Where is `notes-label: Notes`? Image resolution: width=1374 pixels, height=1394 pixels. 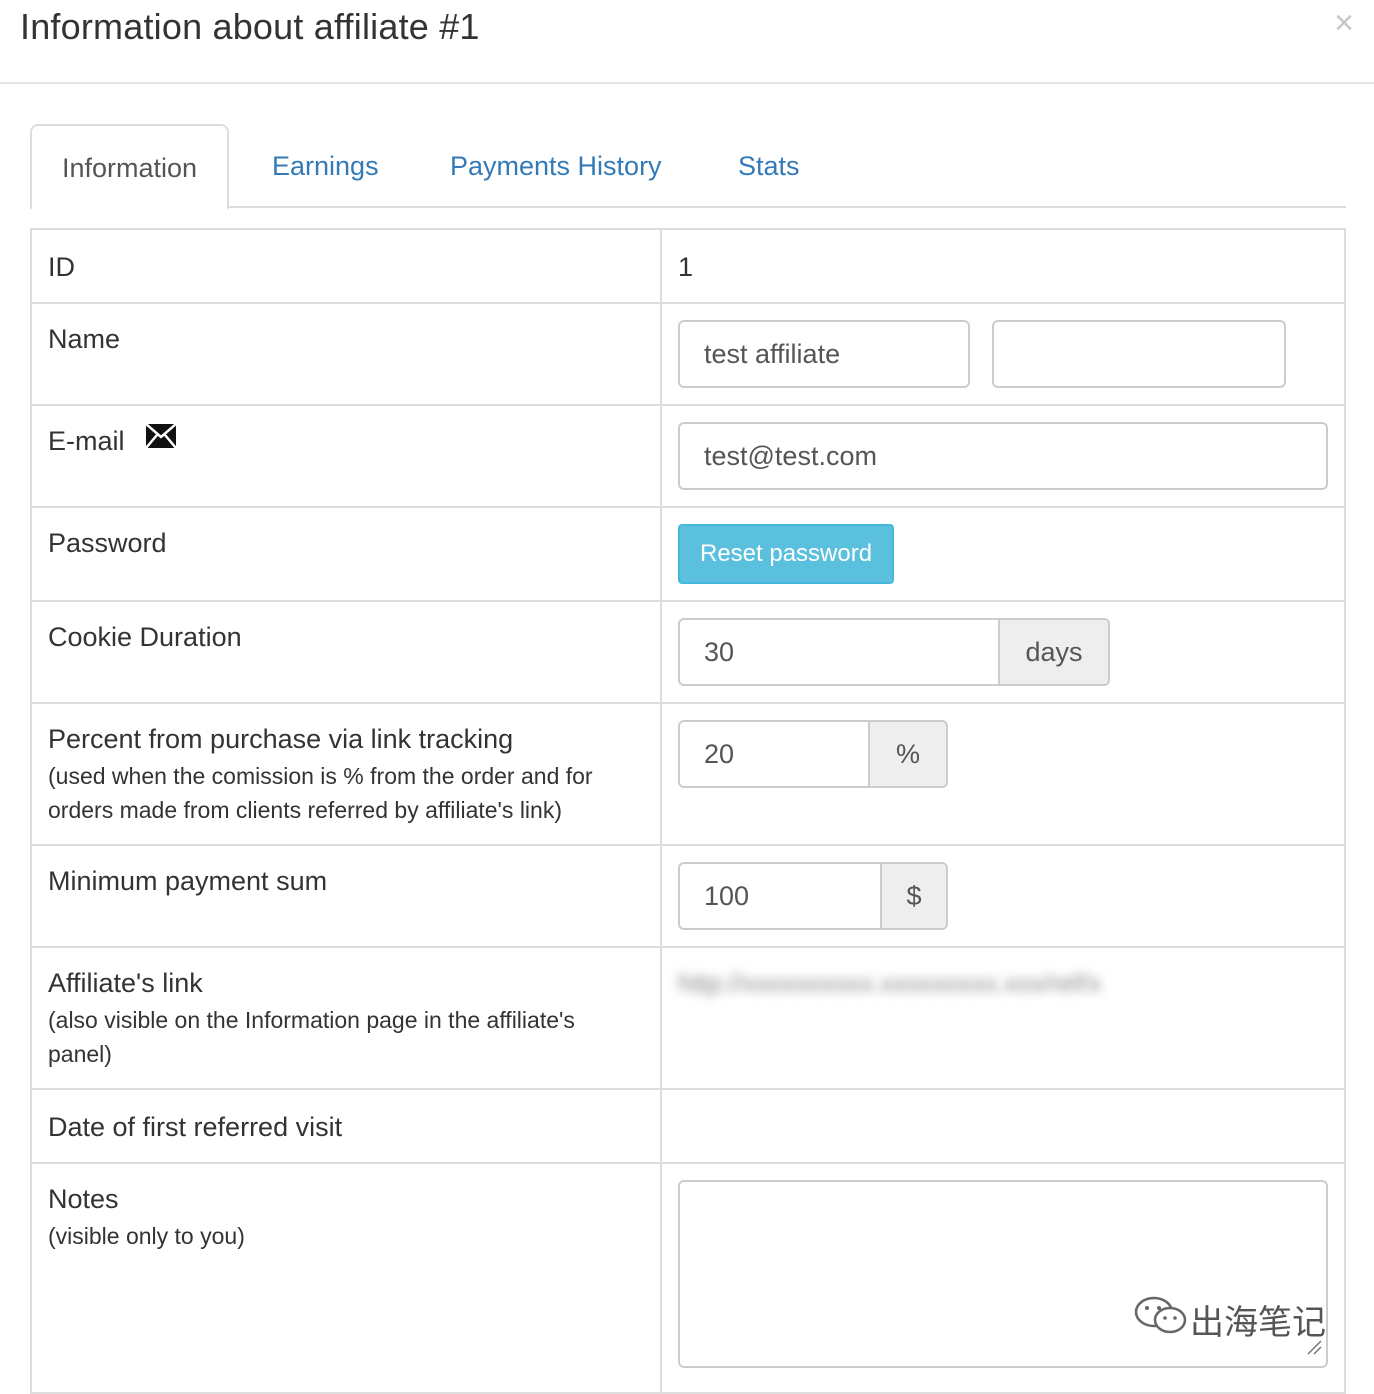
notes-label: Notes is located at coordinates (83, 1199).